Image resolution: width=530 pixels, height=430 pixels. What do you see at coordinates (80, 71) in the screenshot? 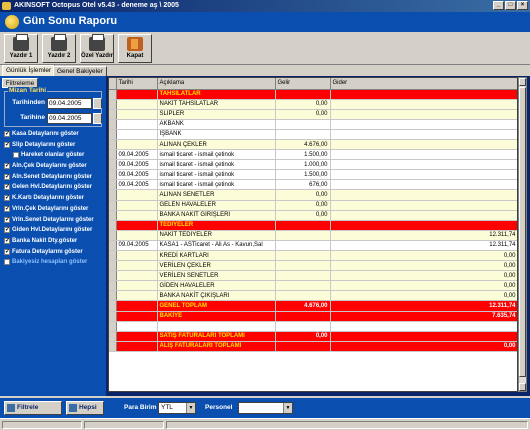
I see `tab-balances: Genel Bakiyeler` at bounding box center [80, 71].